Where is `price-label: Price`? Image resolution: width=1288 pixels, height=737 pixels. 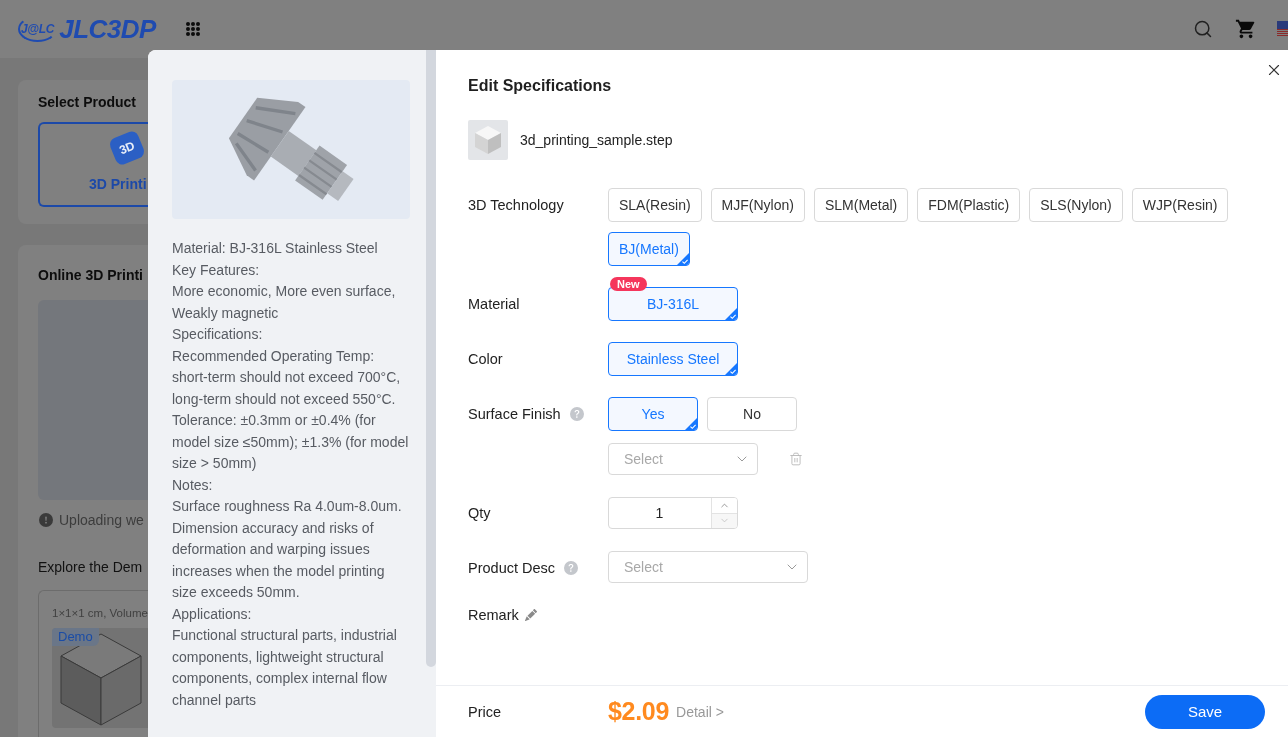 price-label: Price is located at coordinates (485, 711).